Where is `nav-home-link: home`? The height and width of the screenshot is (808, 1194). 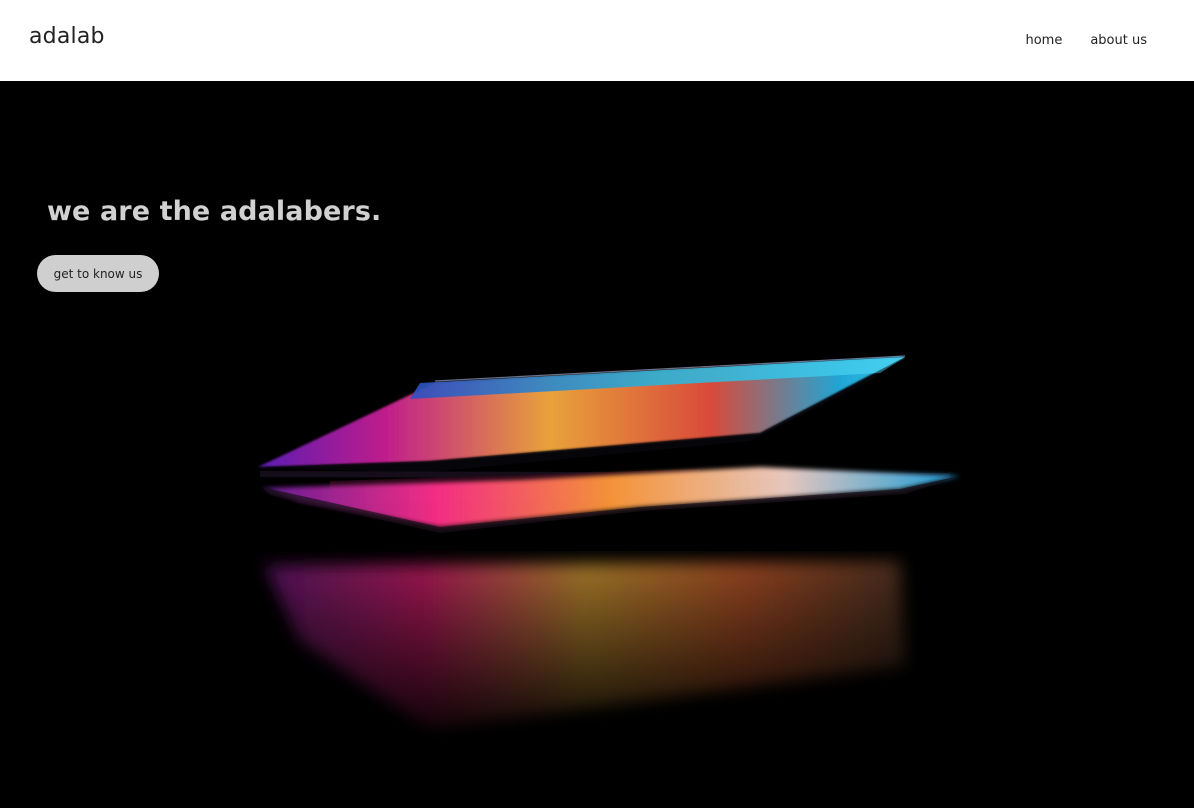
nav-home-link: home is located at coordinates (1043, 40).